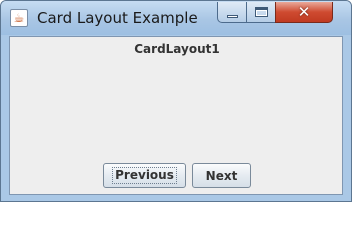 Image resolution: width=352 pixels, height=240 pixels. I want to click on maximize-icon, so click(261, 12).